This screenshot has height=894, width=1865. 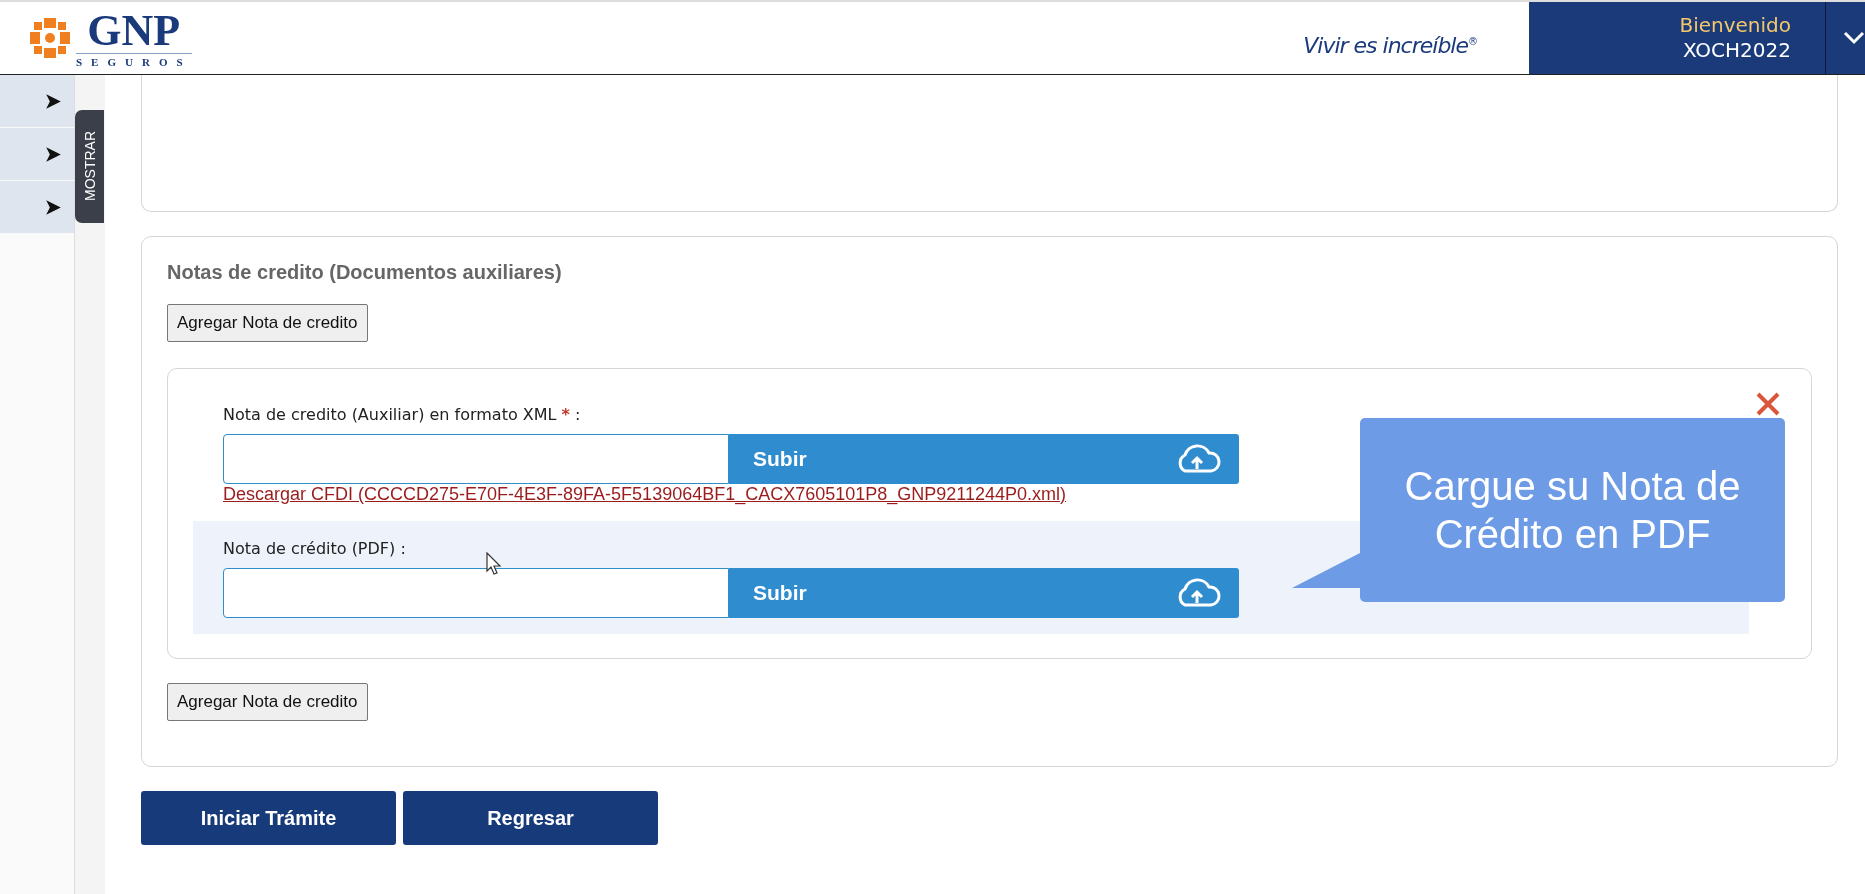 I want to click on field-label: Nota de credito (Auxiliar) en formato XML * :, so click(x=402, y=414).